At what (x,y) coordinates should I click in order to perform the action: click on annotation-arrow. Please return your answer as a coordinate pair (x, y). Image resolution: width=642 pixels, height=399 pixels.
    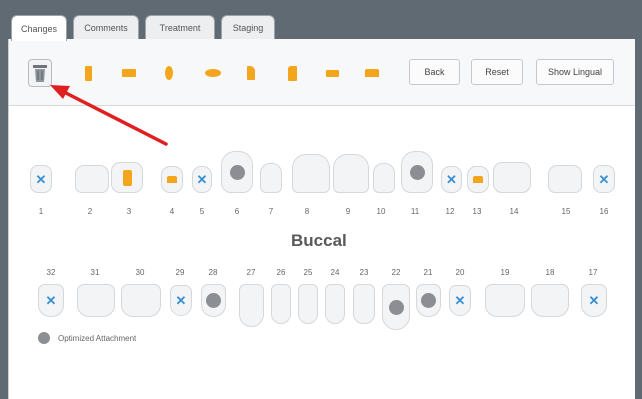
    Looking at the image, I should click on (109, 115).